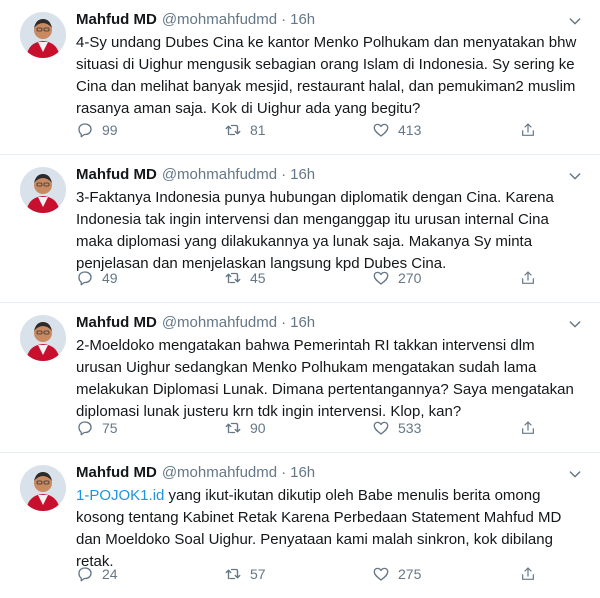 The image size is (600, 598). Describe the element at coordinates (110, 130) in the screenshot. I see `reply-count: 99` at that location.